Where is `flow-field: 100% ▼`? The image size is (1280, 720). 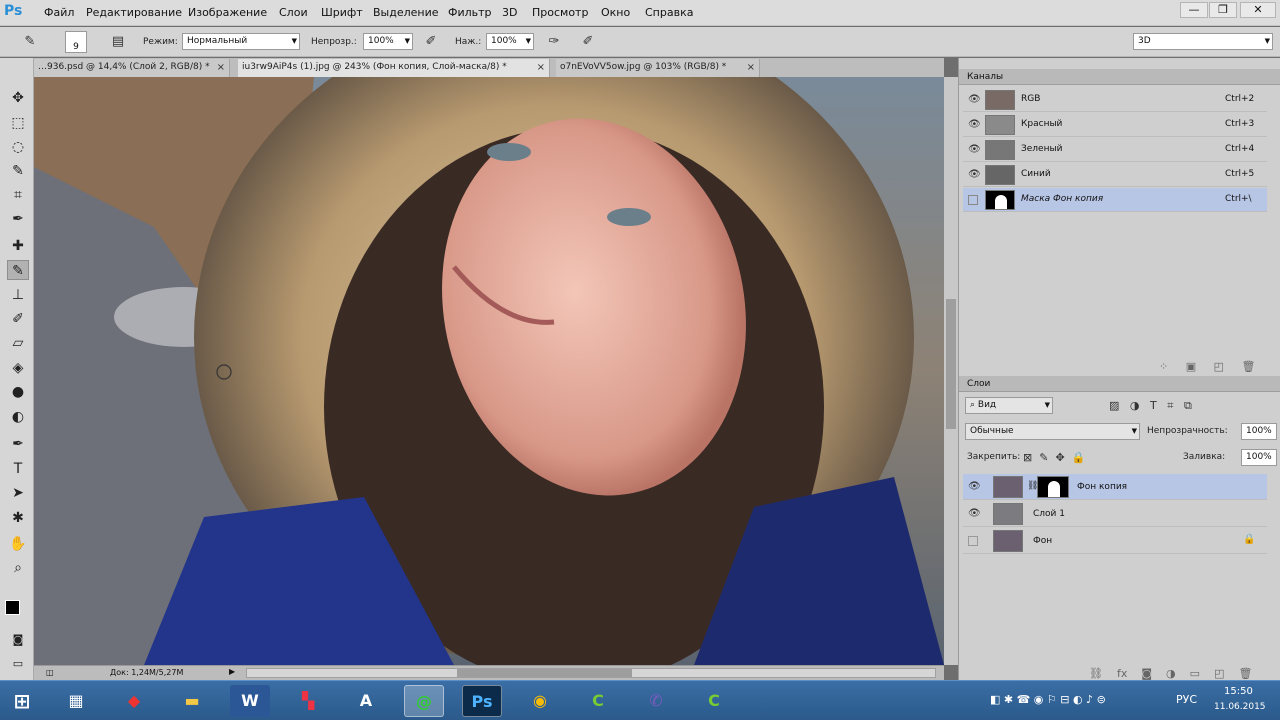 flow-field: 100% ▼ is located at coordinates (510, 41).